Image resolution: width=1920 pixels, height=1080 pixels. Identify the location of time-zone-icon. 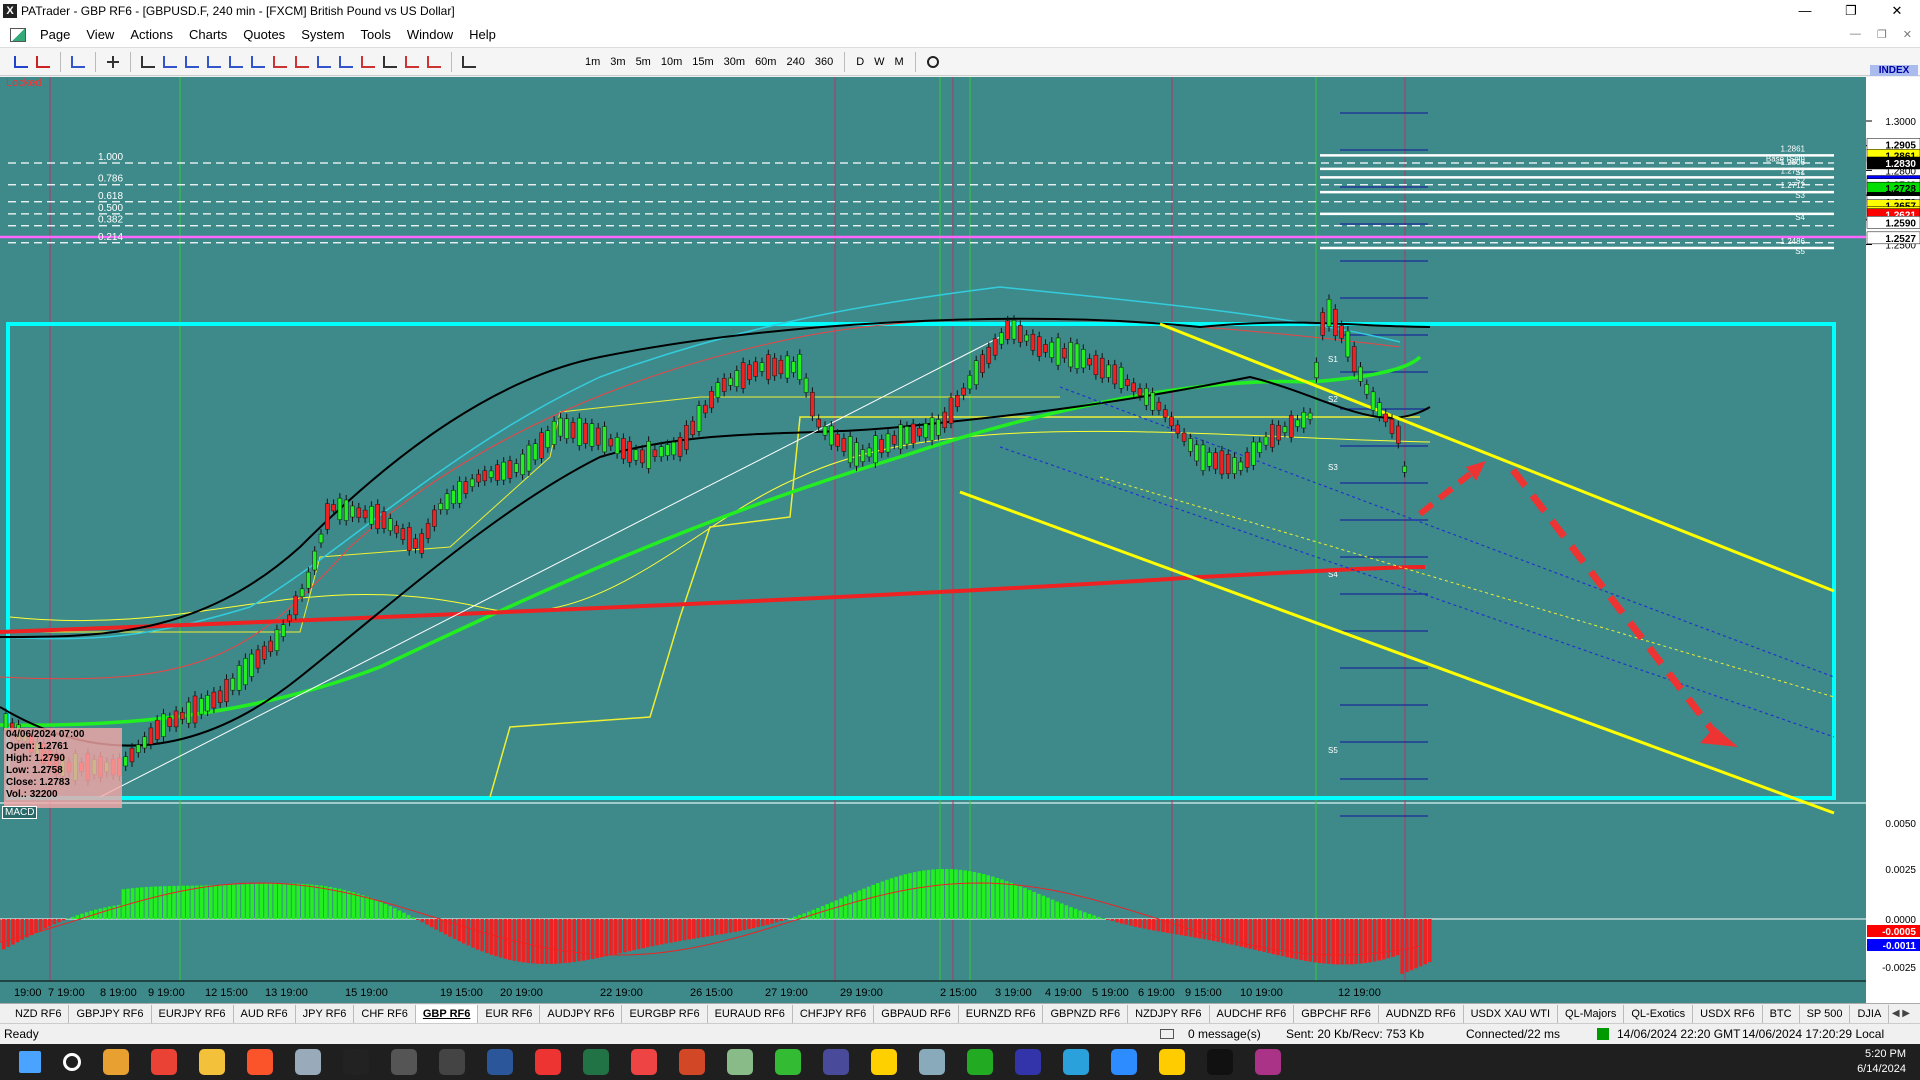
(346, 62).